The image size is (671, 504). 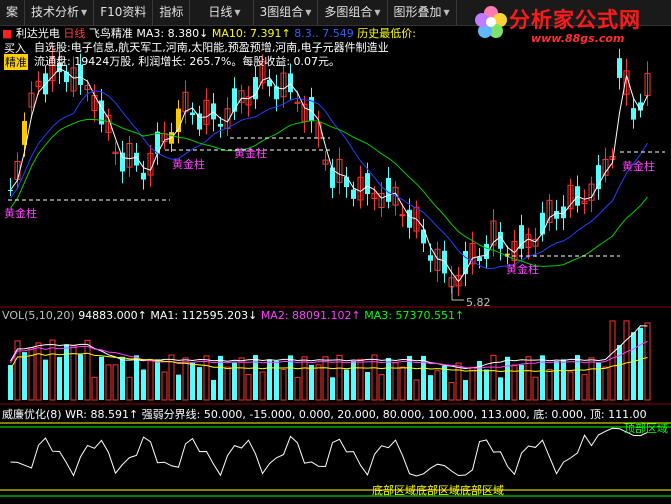 I want to click on logo-url: www.88gs.com, so click(x=578, y=38).